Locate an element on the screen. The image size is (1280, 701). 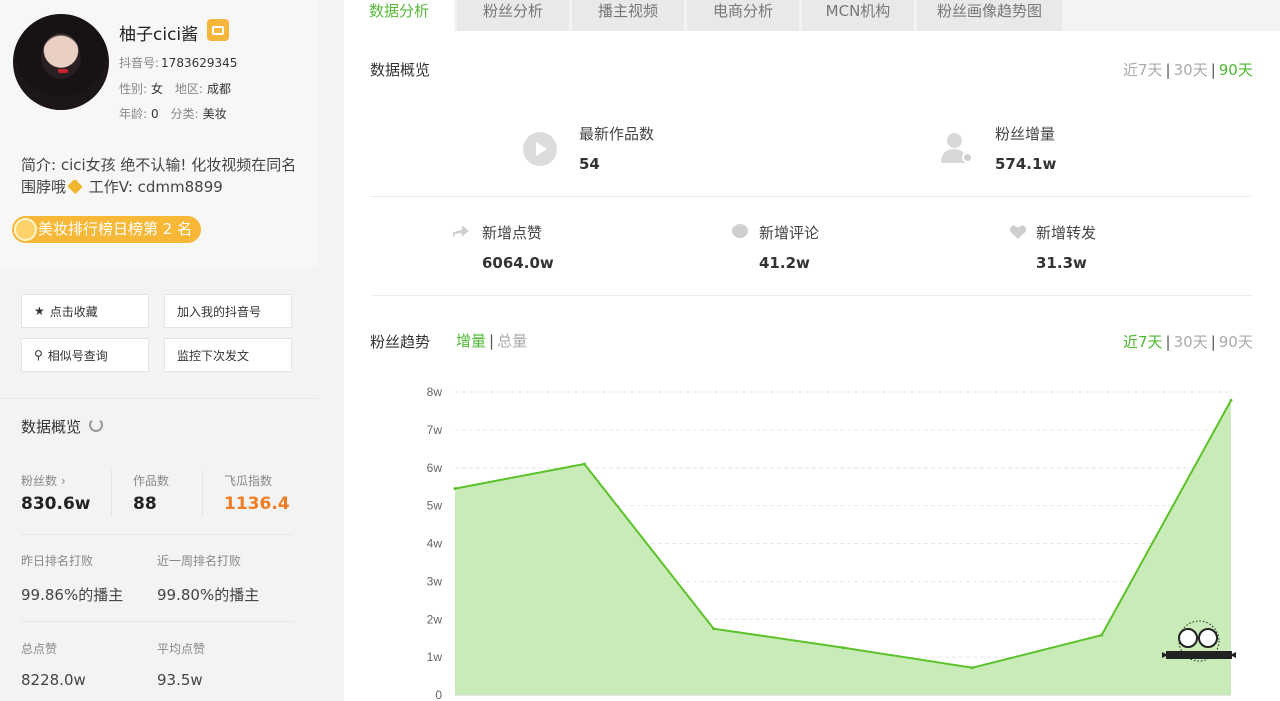
similar-search-button: ⚲ 相似号查询 is located at coordinates (85, 355).